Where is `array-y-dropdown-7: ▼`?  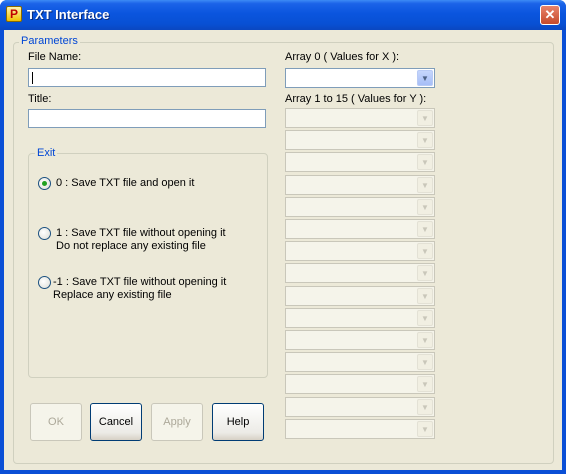
array-y-dropdown-7: ▼ is located at coordinates (360, 251).